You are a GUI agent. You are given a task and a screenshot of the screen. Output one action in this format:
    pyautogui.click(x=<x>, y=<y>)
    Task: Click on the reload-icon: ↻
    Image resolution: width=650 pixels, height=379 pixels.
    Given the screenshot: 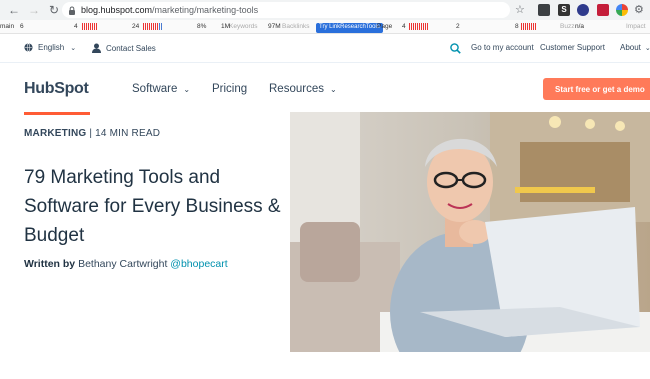 What is the action you would take?
    pyautogui.click(x=54, y=10)
    